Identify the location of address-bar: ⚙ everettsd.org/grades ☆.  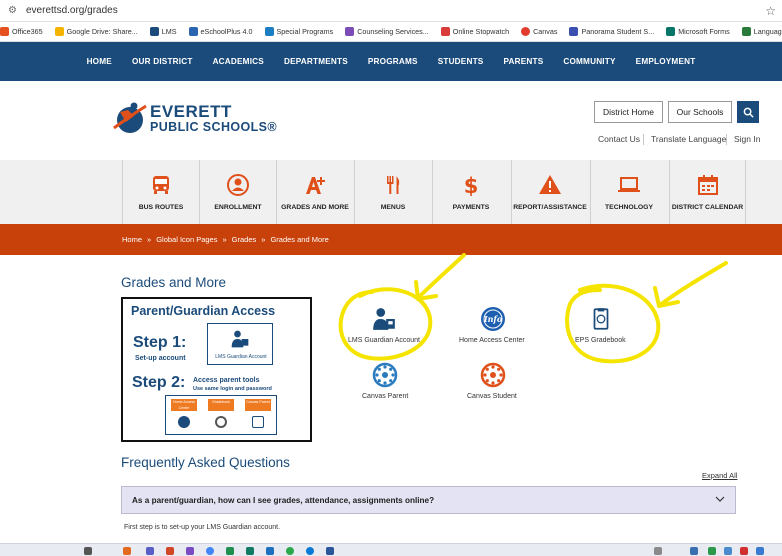
(391, 11).